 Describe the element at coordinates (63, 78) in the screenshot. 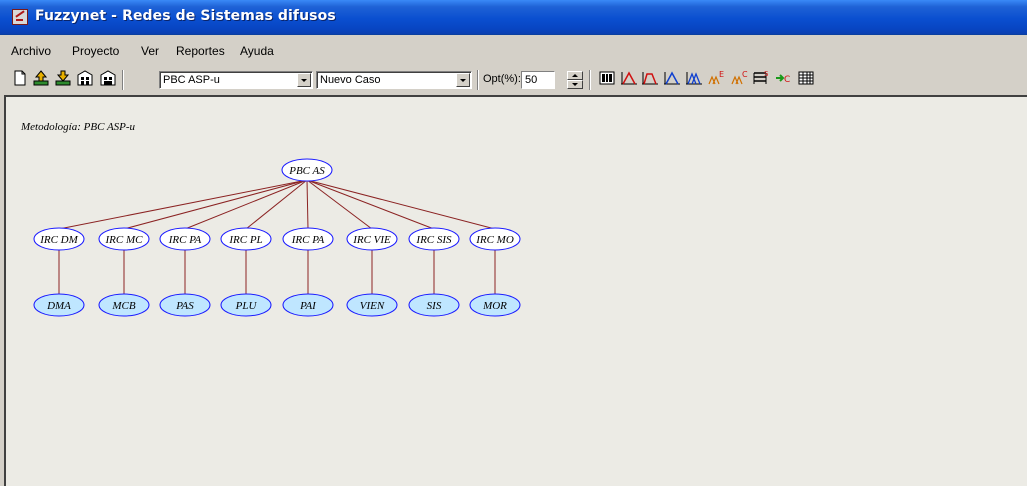

I see `save-download-icon` at that location.